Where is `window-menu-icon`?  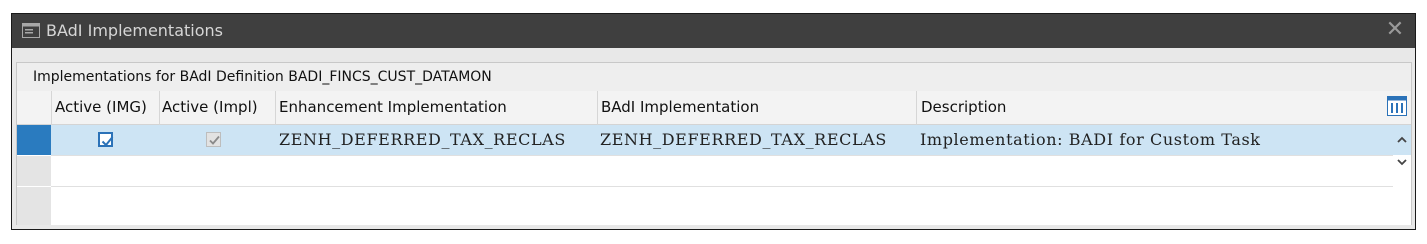 window-menu-icon is located at coordinates (31, 30).